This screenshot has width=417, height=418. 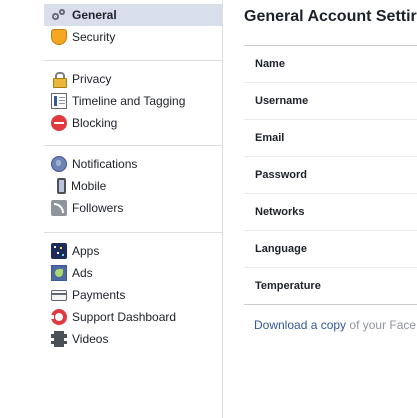 I want to click on sidebar-item-label: Mobile, so click(x=89, y=186).